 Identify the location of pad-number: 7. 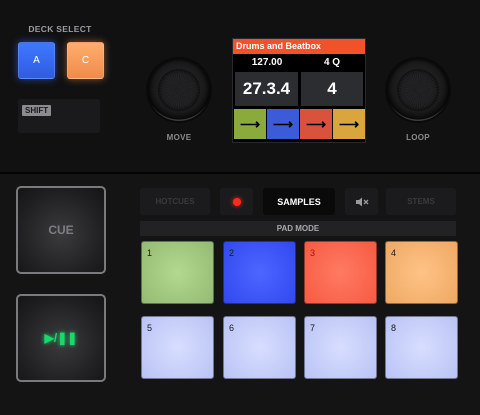
(313, 328).